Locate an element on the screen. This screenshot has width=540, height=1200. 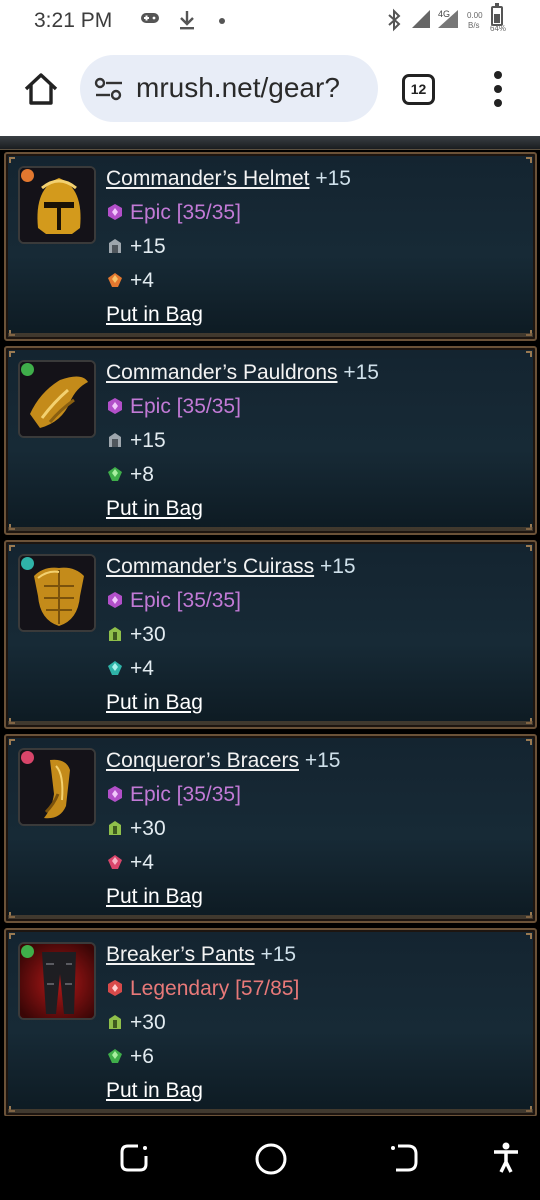
golden-helmet-icon is located at coordinates (57, 205).